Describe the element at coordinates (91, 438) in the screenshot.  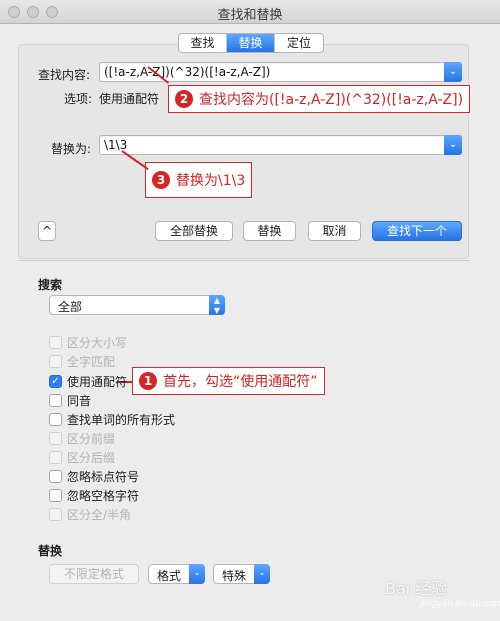
I see `option-label: 区分前缀` at that location.